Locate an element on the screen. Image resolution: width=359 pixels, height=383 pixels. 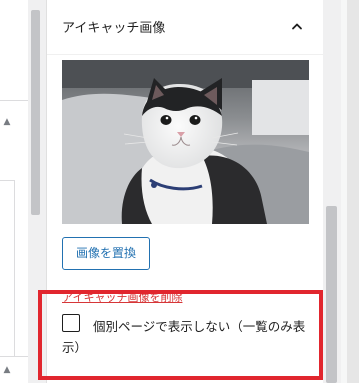
editor-main-column: ▲ ▲ is located at coordinates (14, 191).